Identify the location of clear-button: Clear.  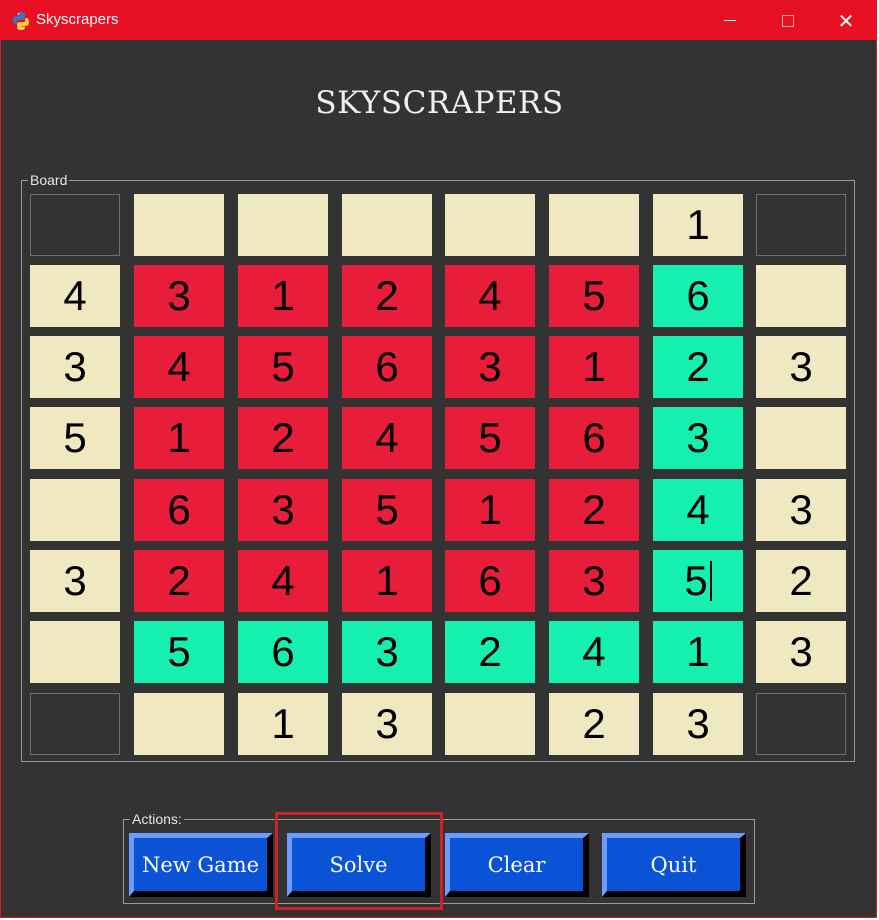
(517, 865).